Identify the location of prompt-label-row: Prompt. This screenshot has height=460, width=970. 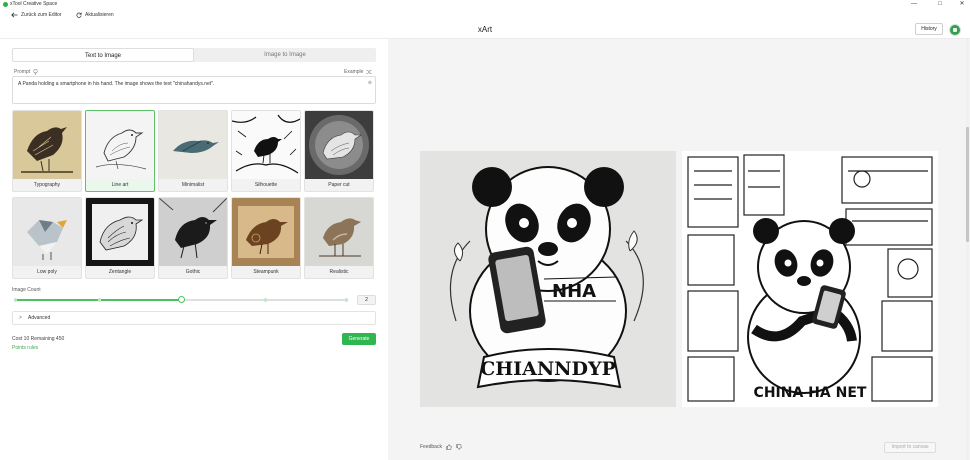
(26, 72).